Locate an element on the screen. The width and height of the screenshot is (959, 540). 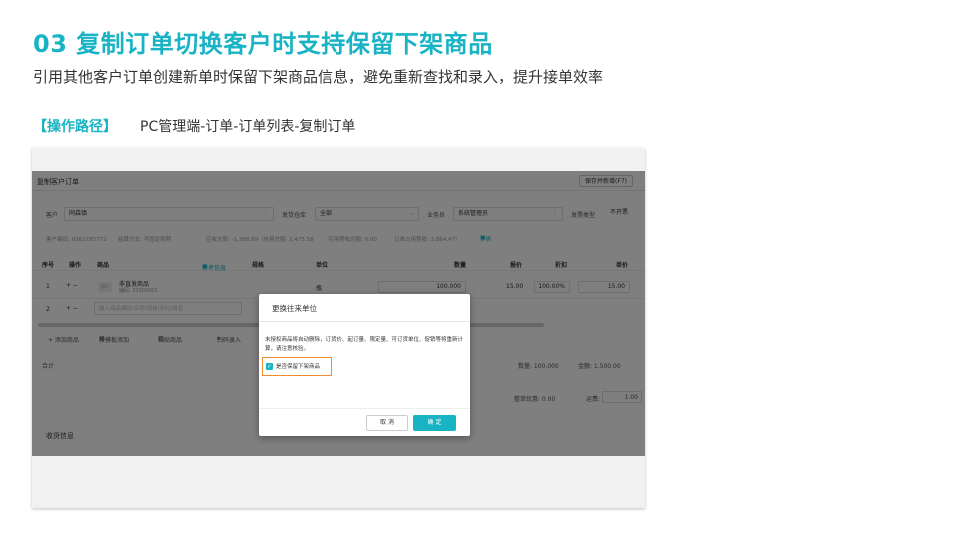
cancel-button: 取 消 is located at coordinates (387, 423).